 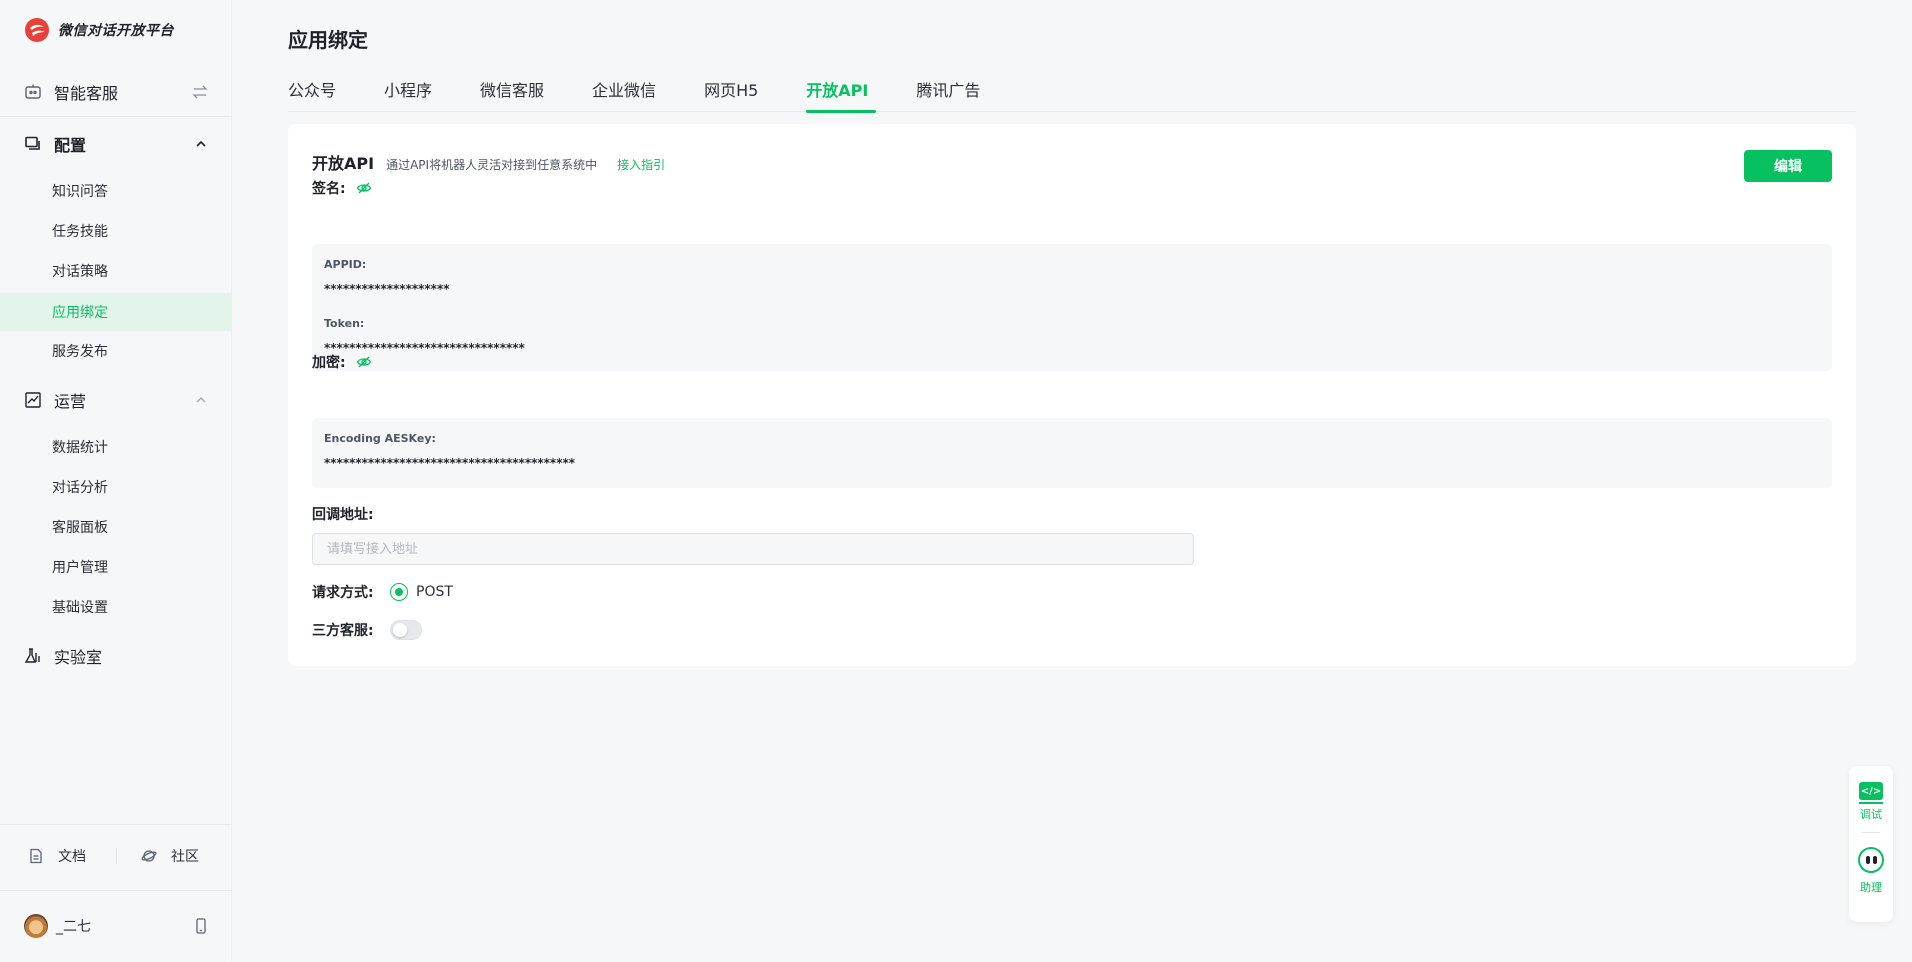 I want to click on appid-key: APPID:, so click(x=345, y=264).